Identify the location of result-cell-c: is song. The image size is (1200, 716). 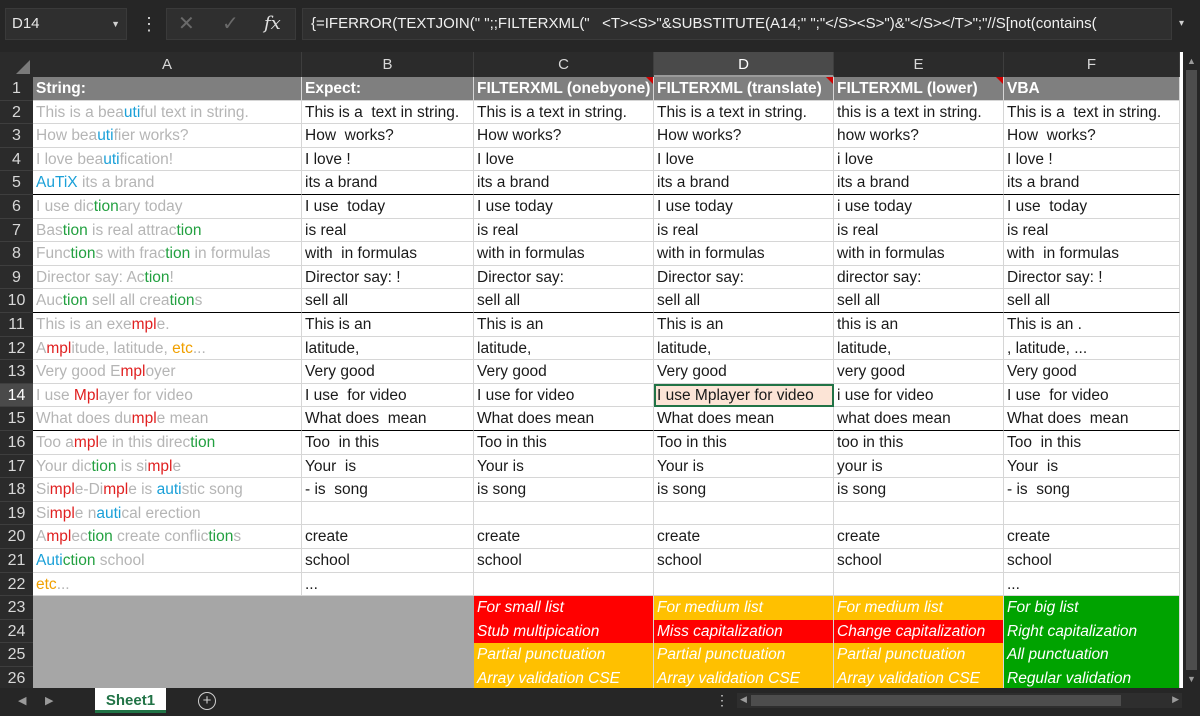
(564, 490).